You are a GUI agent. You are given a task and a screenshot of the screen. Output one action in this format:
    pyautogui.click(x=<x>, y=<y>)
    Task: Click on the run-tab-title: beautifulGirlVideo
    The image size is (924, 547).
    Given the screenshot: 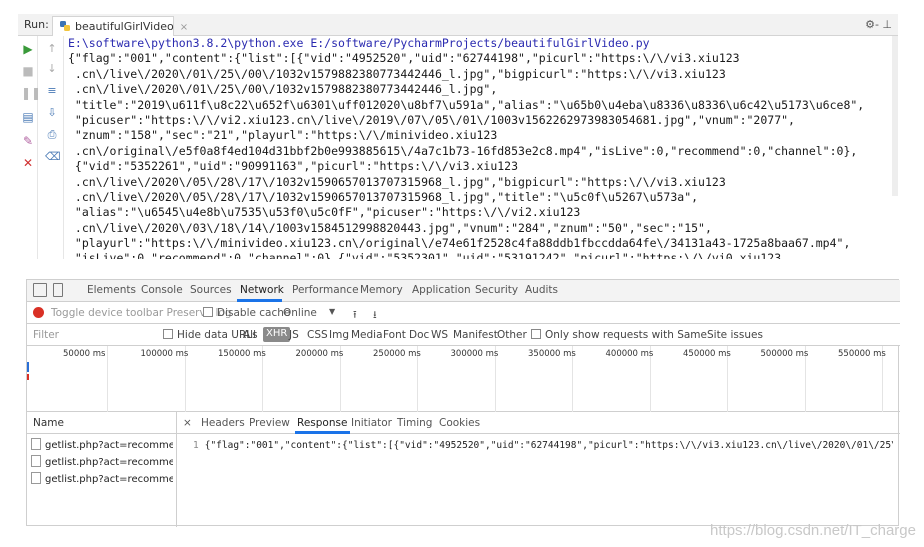 What is the action you would take?
    pyautogui.click(x=124, y=26)
    